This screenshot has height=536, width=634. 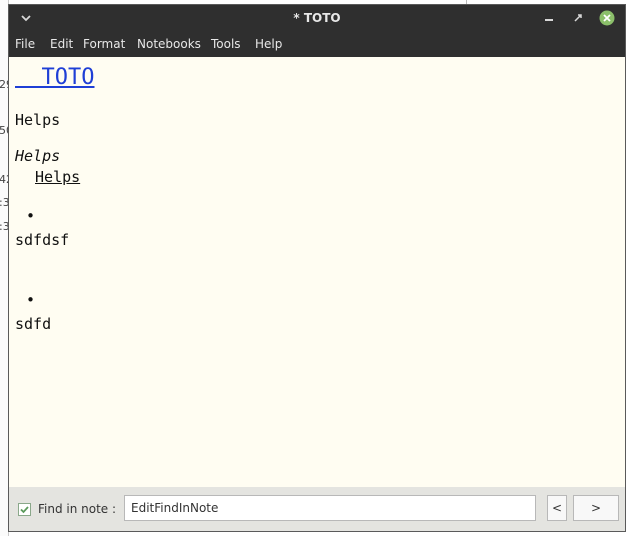 I want to click on find-bar: Find in note : EditFindInNote < >, so click(x=317, y=509).